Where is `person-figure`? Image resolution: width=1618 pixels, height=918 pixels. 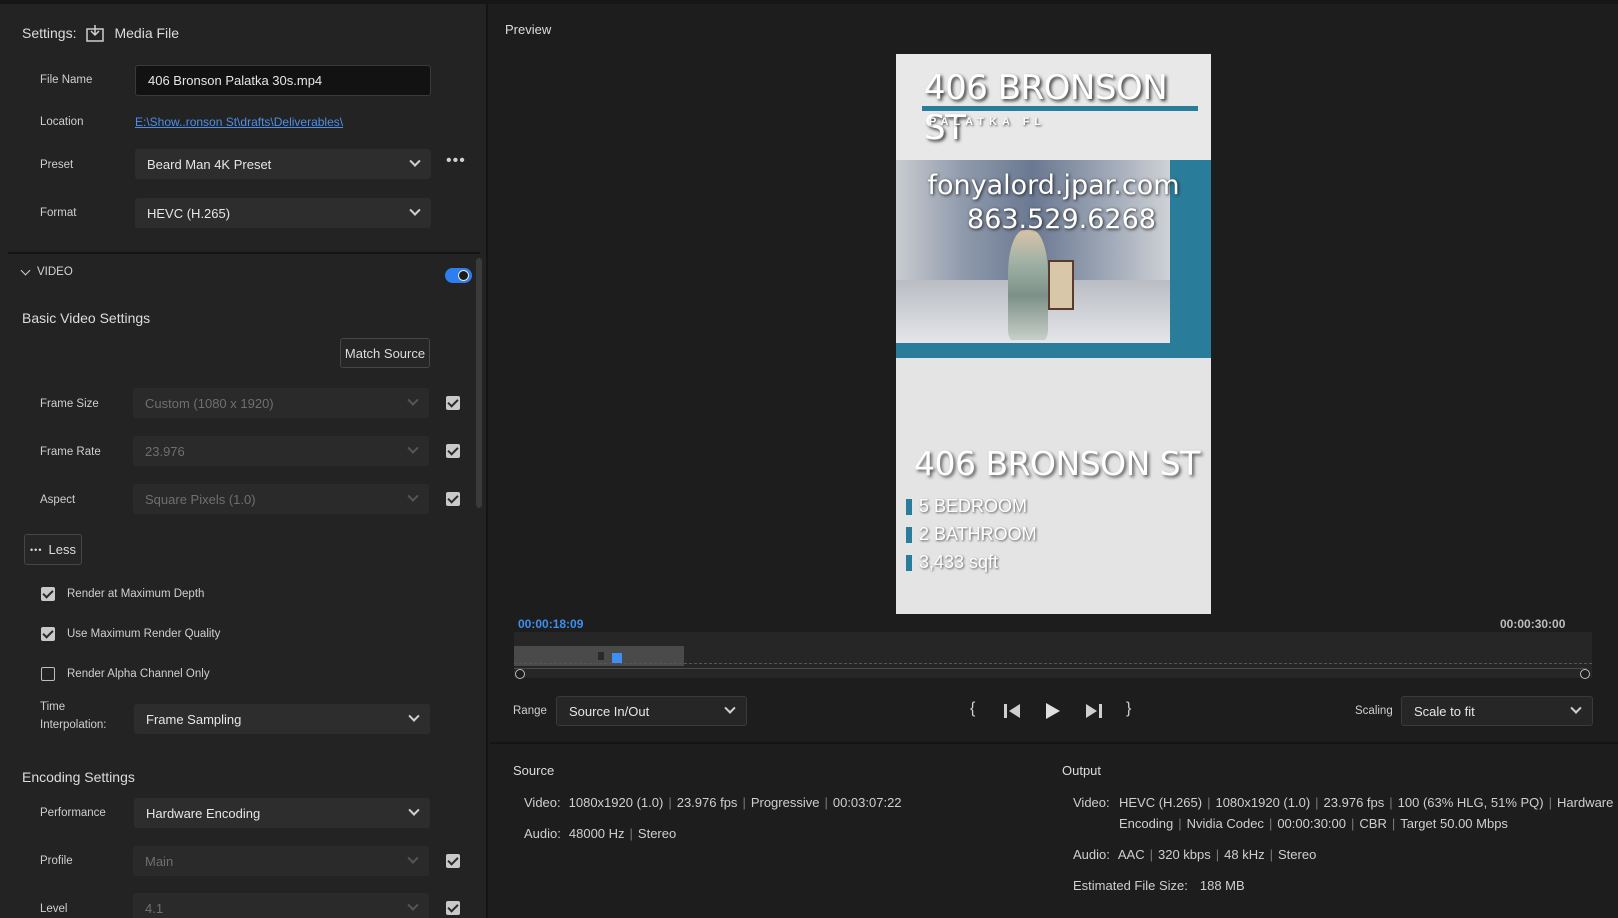
person-figure is located at coordinates (1028, 285).